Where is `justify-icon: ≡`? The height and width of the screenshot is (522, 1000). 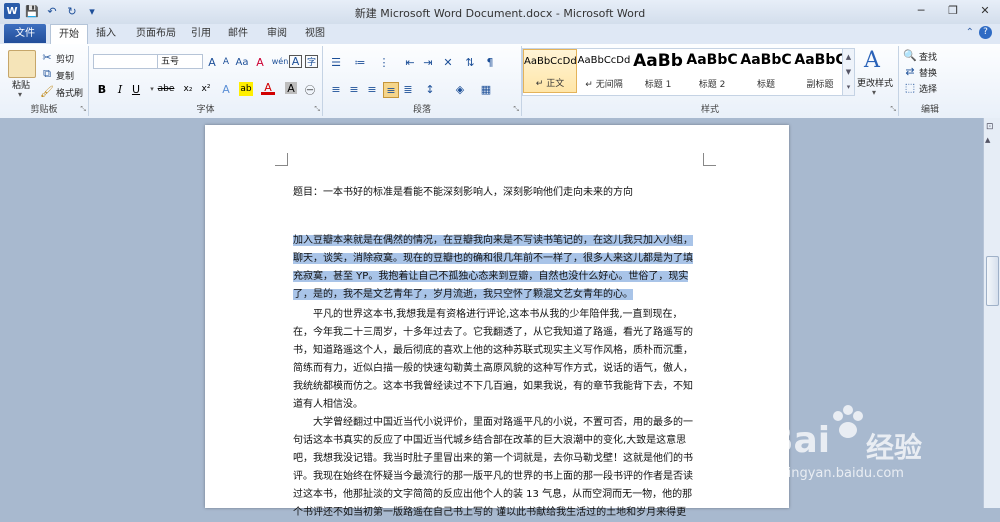
justify-icon: ≡ is located at coordinates (391, 90).